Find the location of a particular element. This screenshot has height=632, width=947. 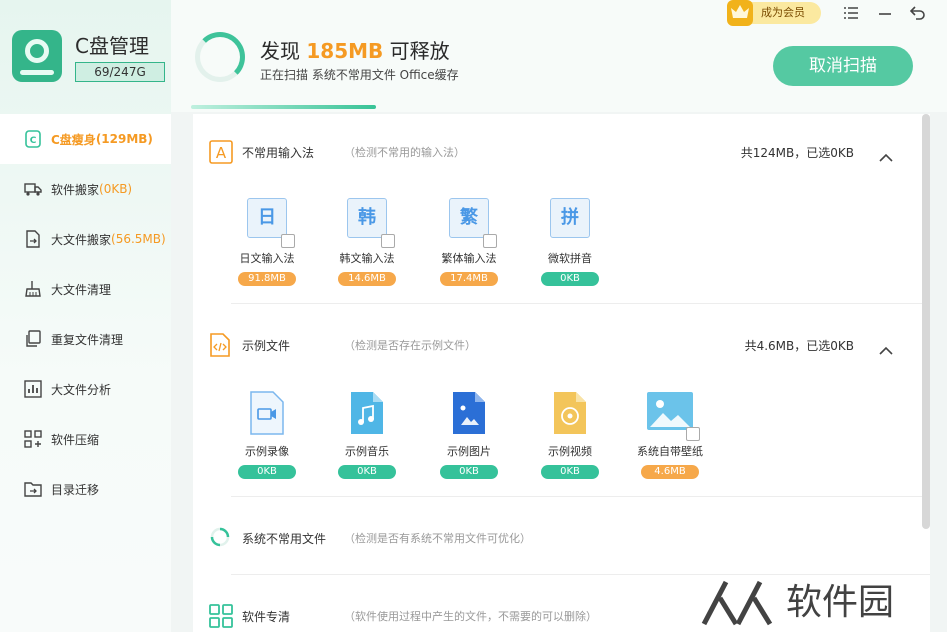

section-title: 系统不常用文件 is located at coordinates (284, 539).